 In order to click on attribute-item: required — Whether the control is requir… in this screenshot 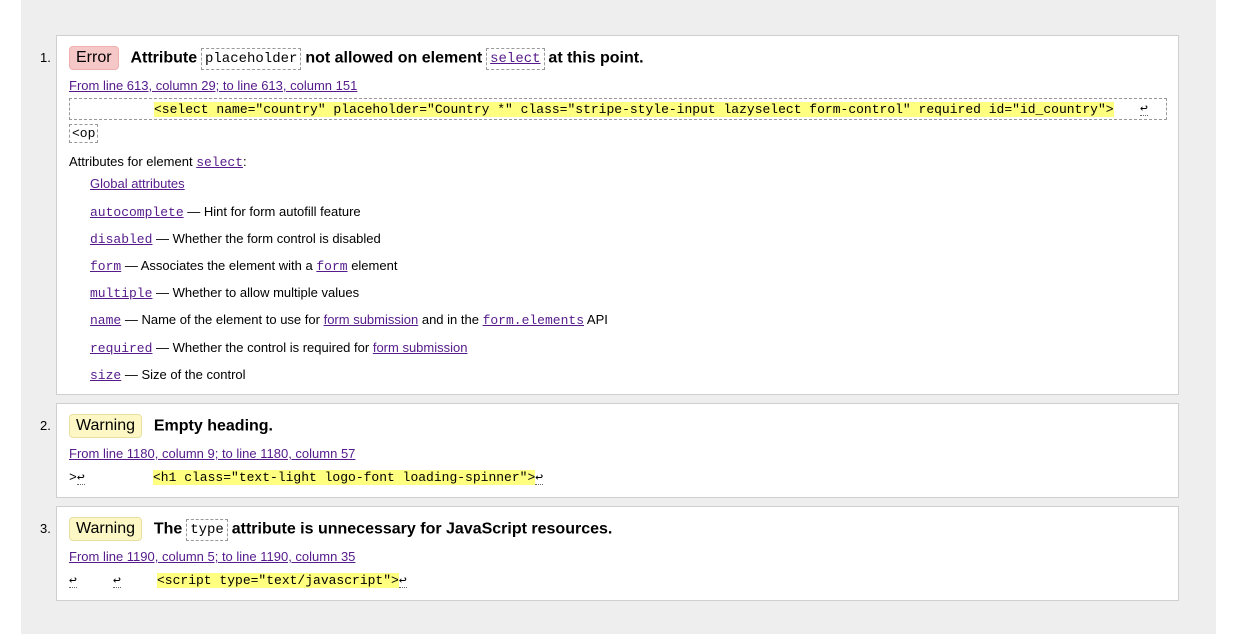, I will do `click(279, 348)`.